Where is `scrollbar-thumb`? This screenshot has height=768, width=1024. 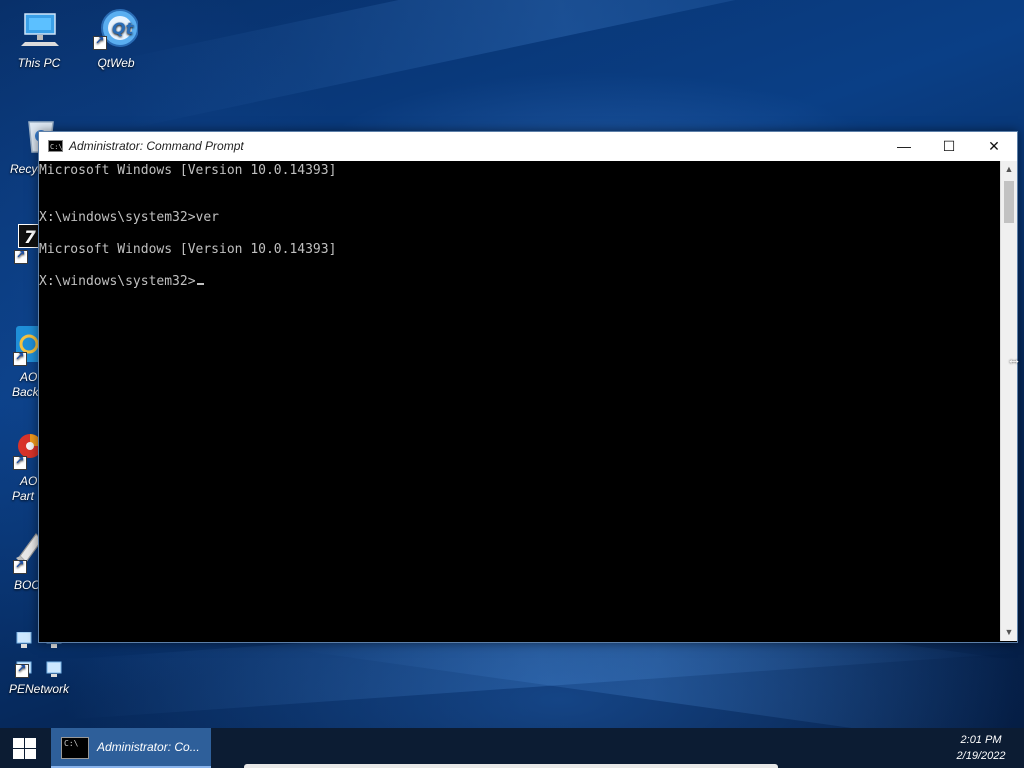
scrollbar-thumb is located at coordinates (1009, 202).